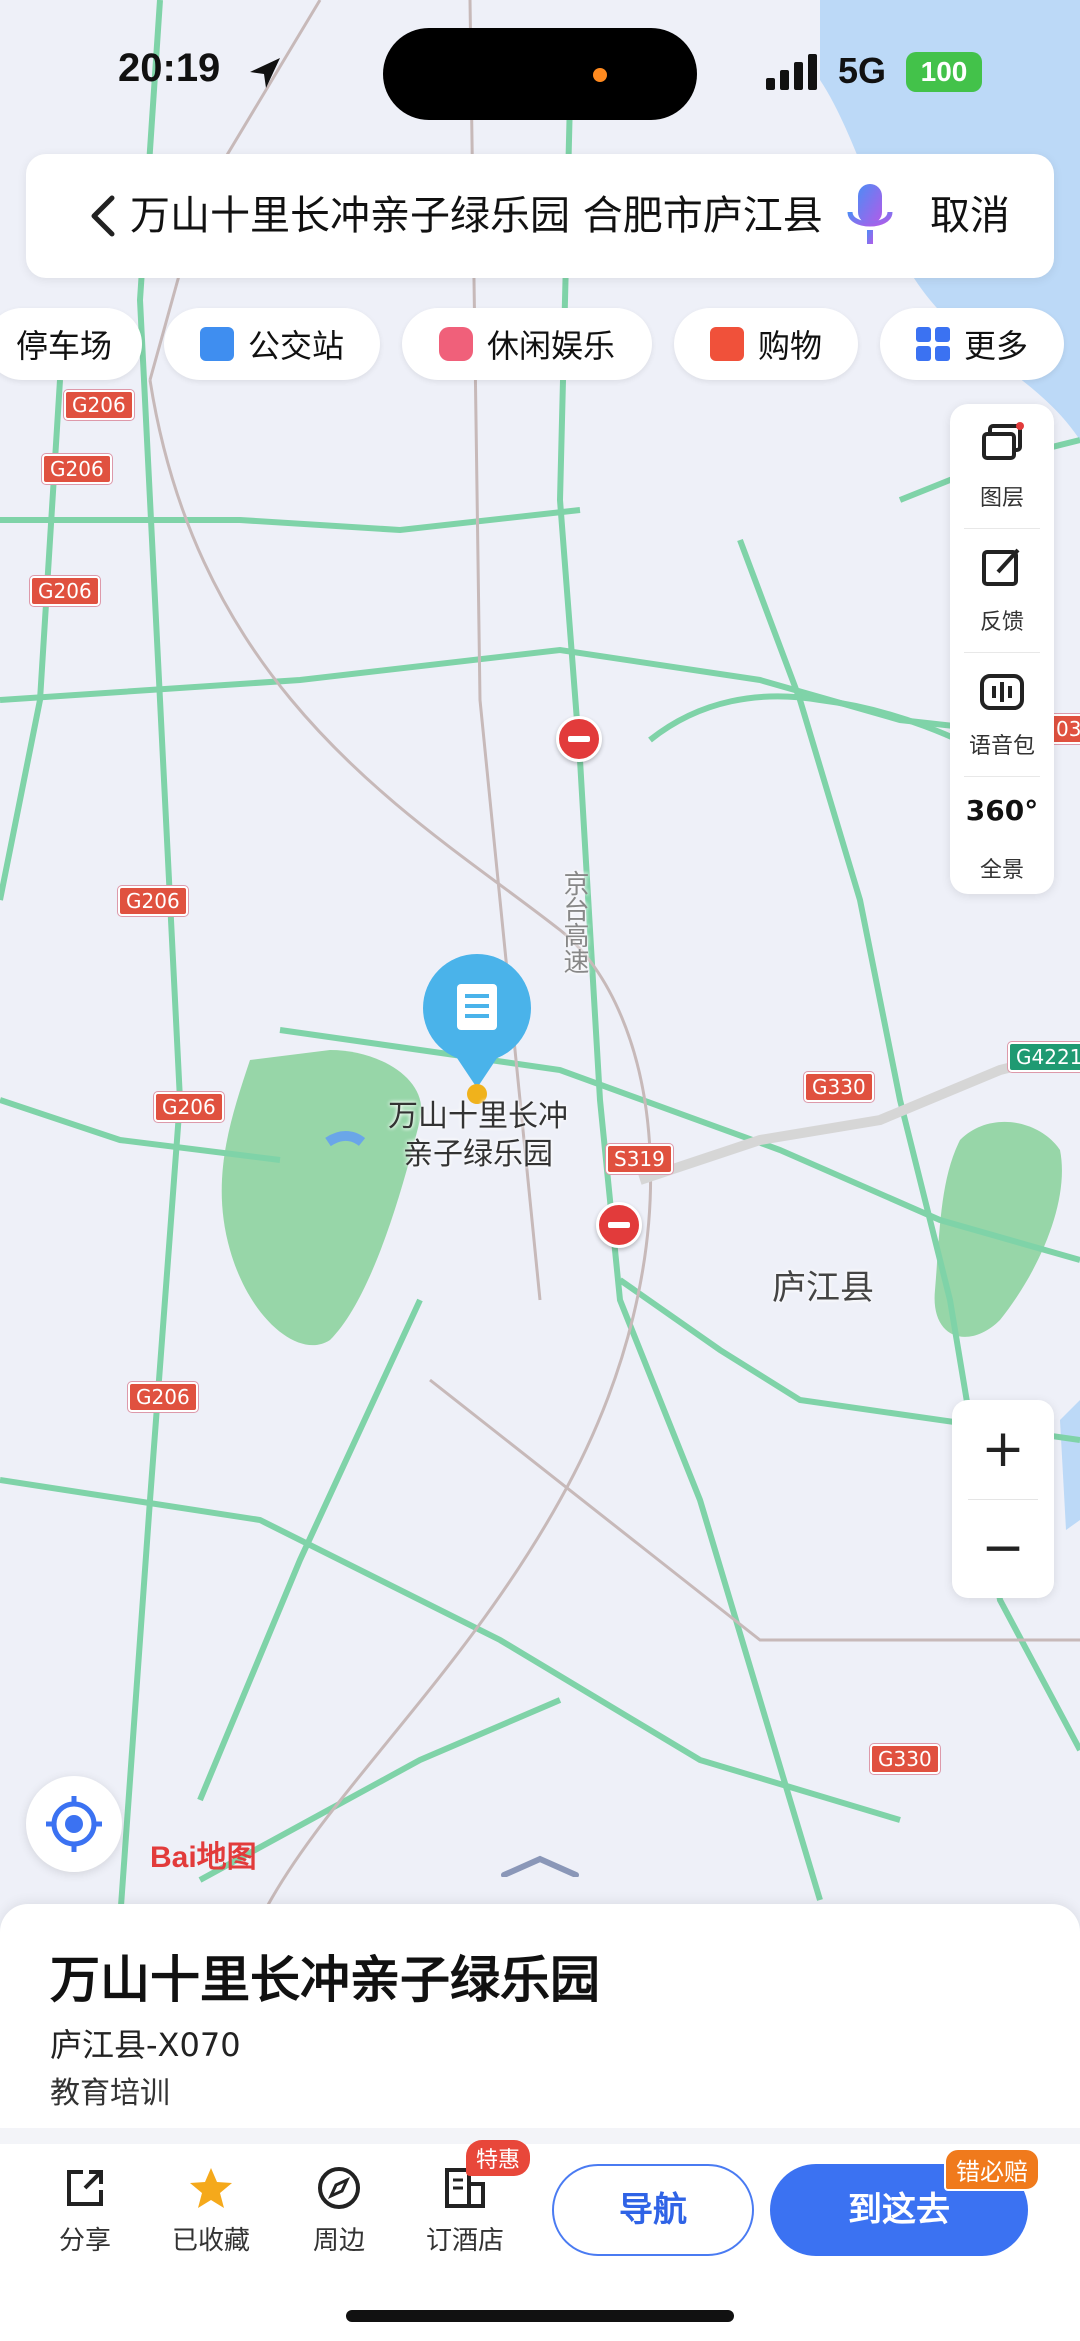 The width and height of the screenshot is (1080, 2341). What do you see at coordinates (85, 2188) in the screenshot?
I see `share-icon` at bounding box center [85, 2188].